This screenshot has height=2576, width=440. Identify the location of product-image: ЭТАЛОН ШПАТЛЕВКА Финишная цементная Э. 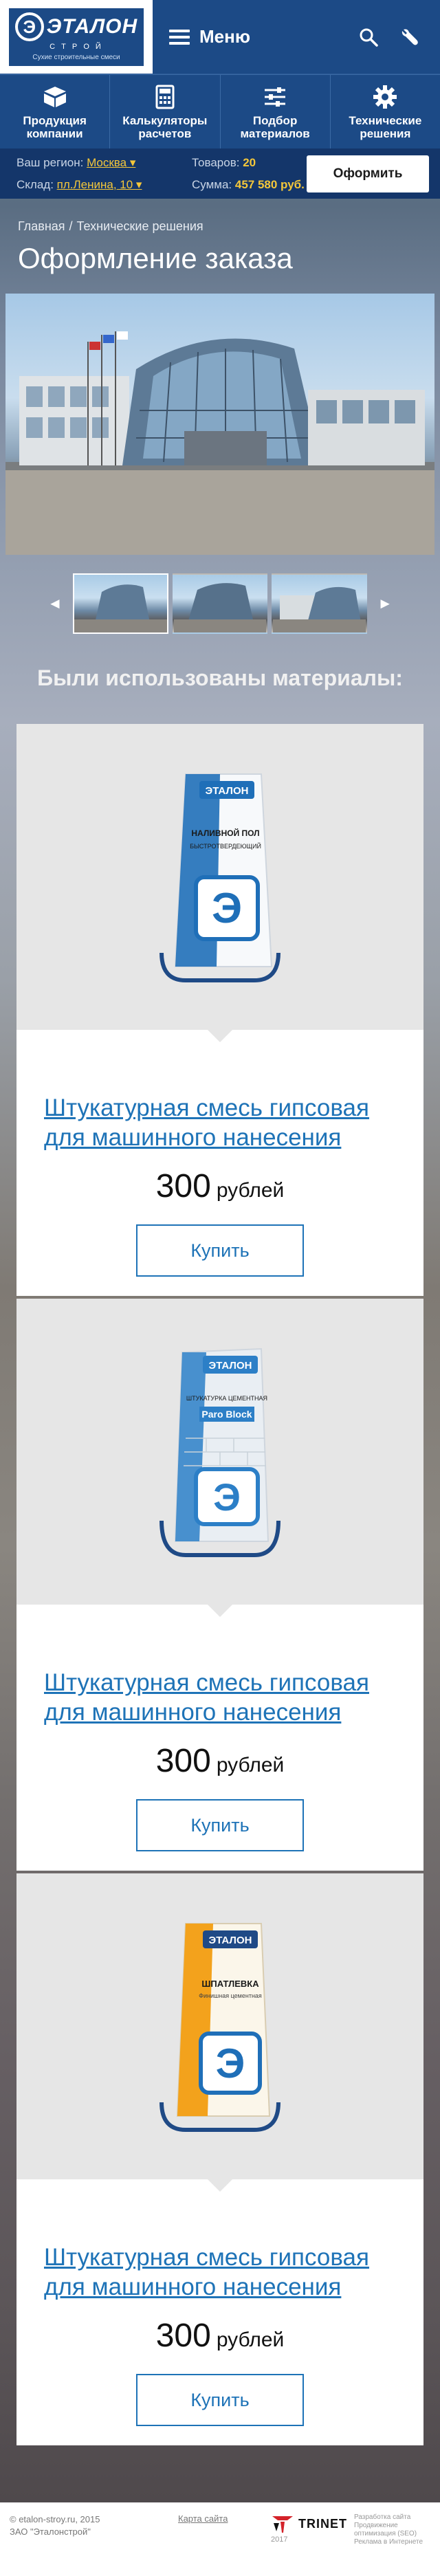
(220, 2032).